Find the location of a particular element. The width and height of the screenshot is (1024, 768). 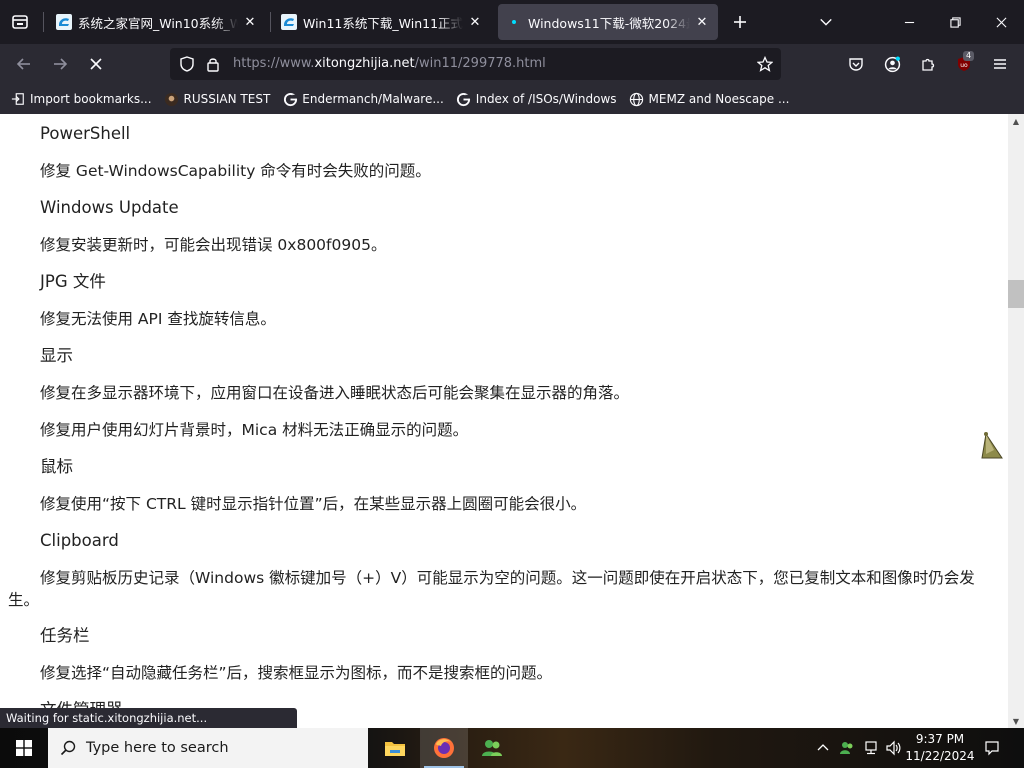

tab-title: Windows11下载-微软2024最后更 is located at coordinates (609, 23).